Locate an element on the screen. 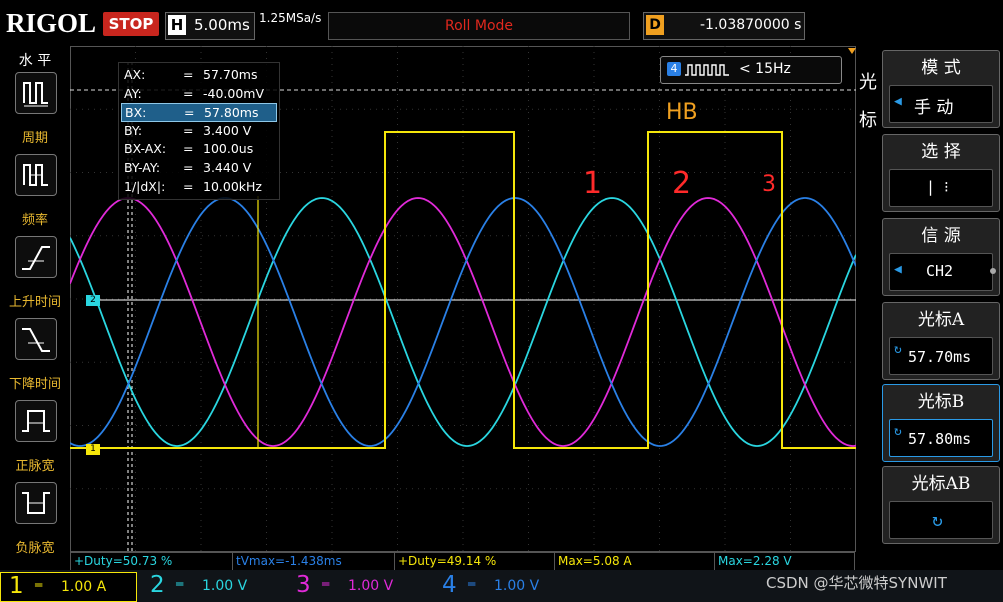 Image resolution: width=1003 pixels, height=602 pixels. channel-1-status: 1 ═ 1.00 A is located at coordinates (68, 587).